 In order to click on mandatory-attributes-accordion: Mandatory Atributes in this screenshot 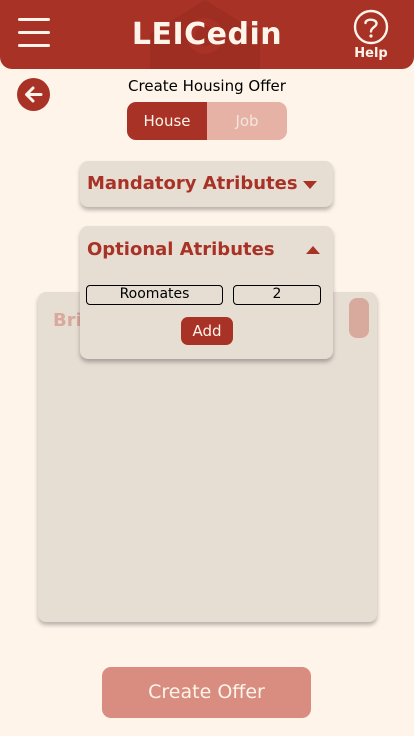, I will do `click(206, 184)`.